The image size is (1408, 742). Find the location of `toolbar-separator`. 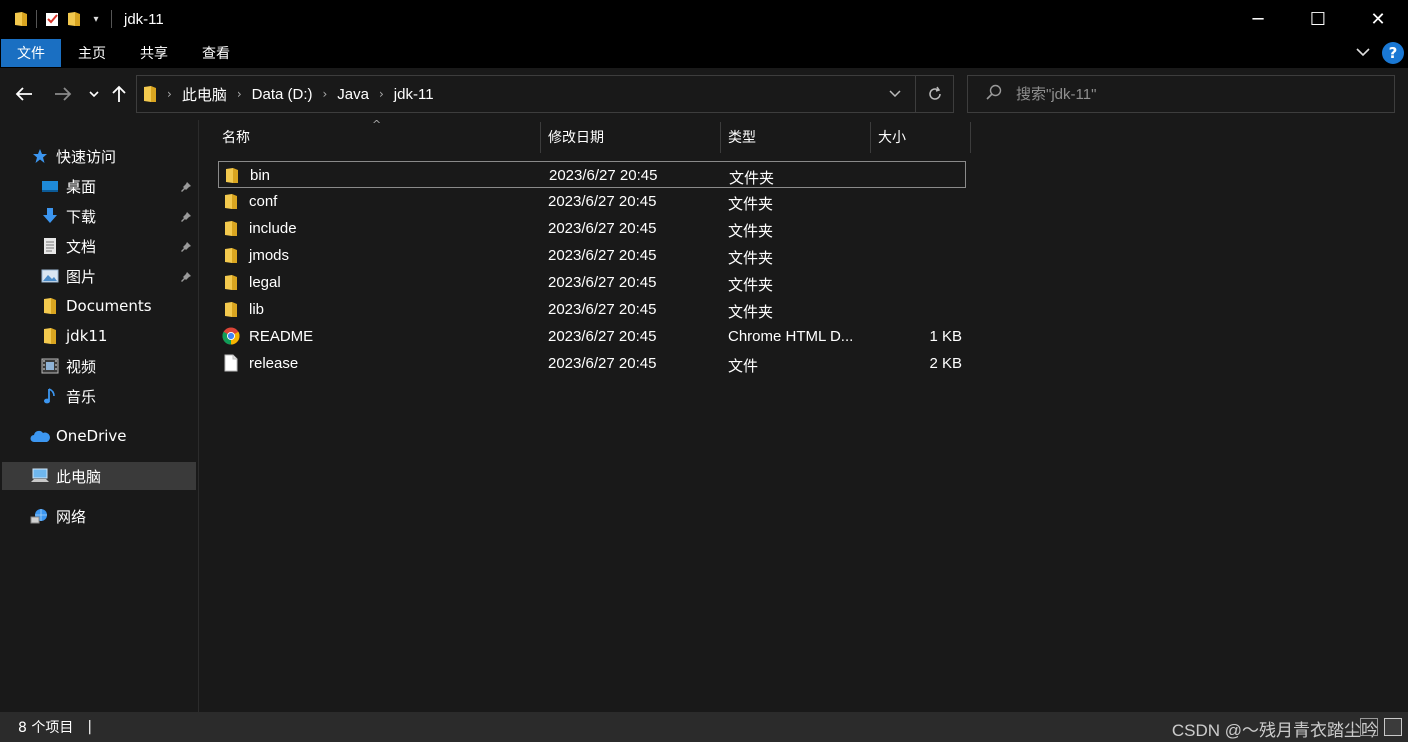

toolbar-separator is located at coordinates (36, 19).